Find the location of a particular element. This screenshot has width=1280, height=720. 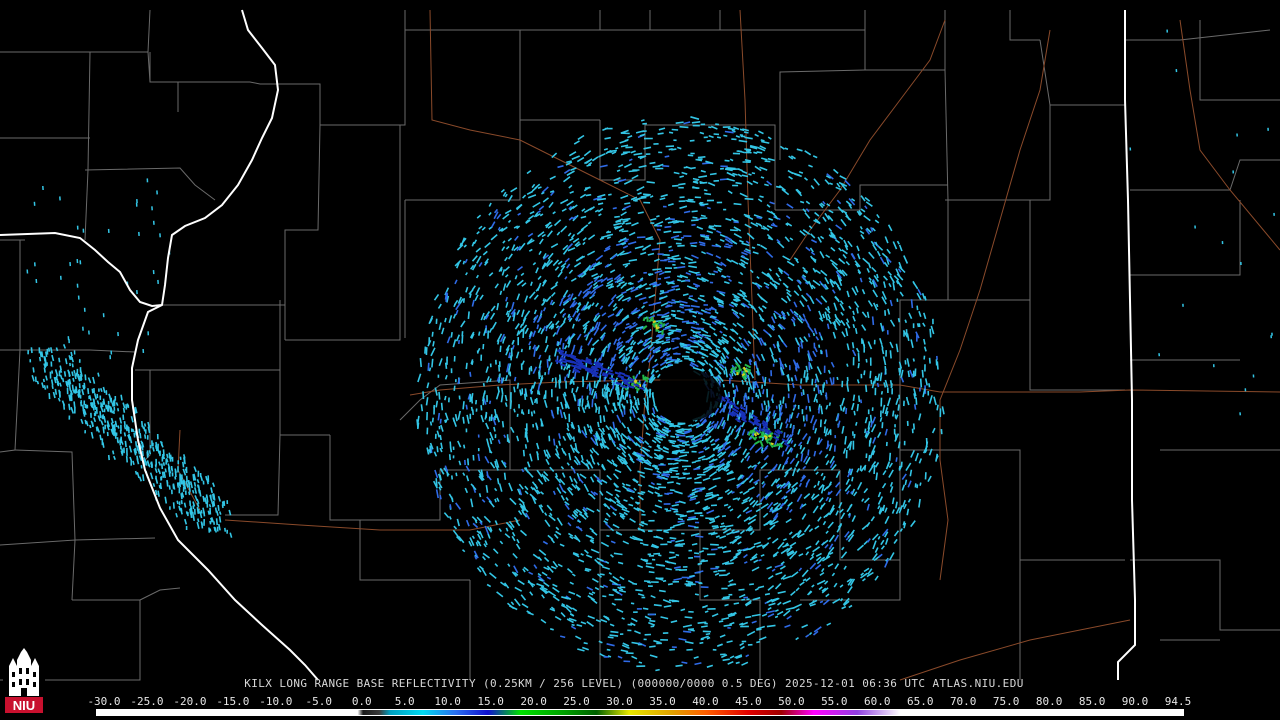

scale-label: 20.0 is located at coordinates (533, 701).